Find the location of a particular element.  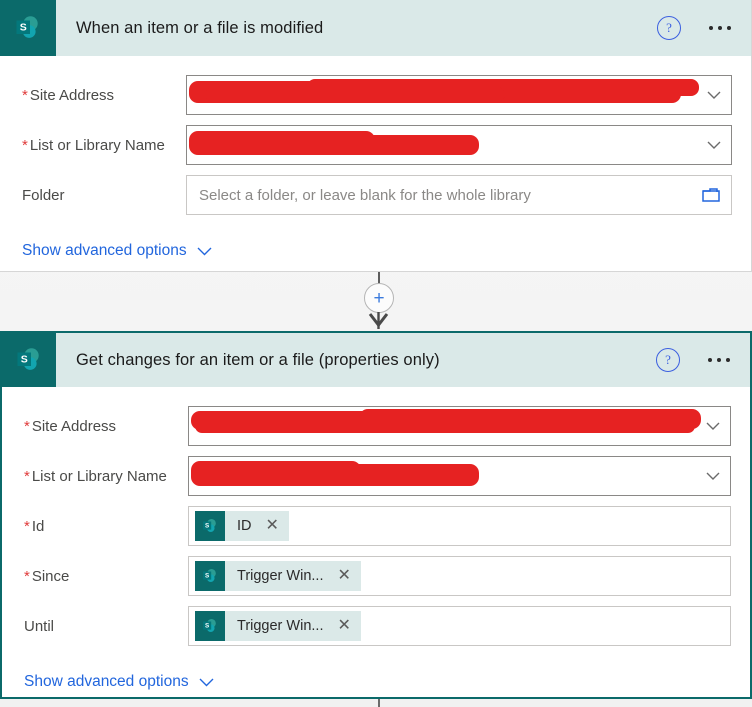

field-row-until: Until S Trigger Win... ✕ is located at coordinates (376, 626).